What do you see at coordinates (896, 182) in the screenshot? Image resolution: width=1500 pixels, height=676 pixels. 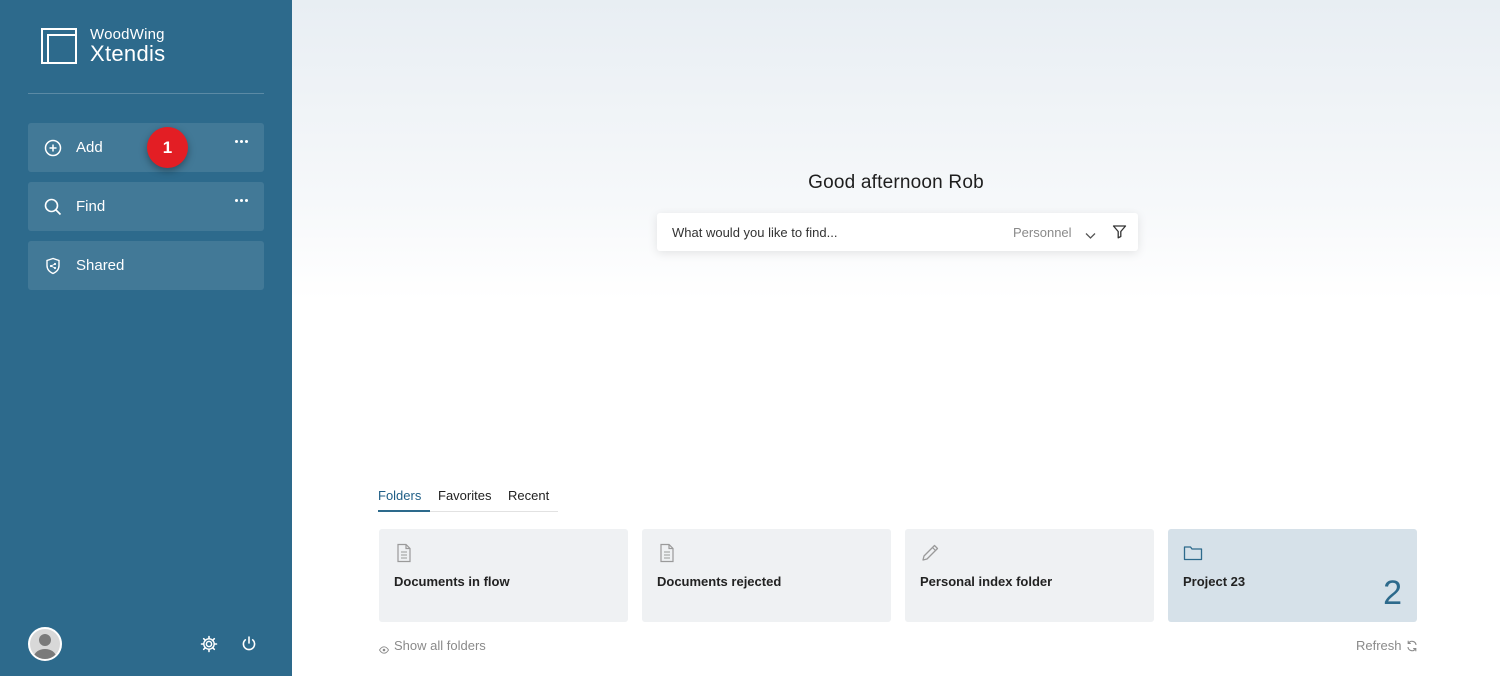 I see `greeting-title: Good afternoon Rob` at bounding box center [896, 182].